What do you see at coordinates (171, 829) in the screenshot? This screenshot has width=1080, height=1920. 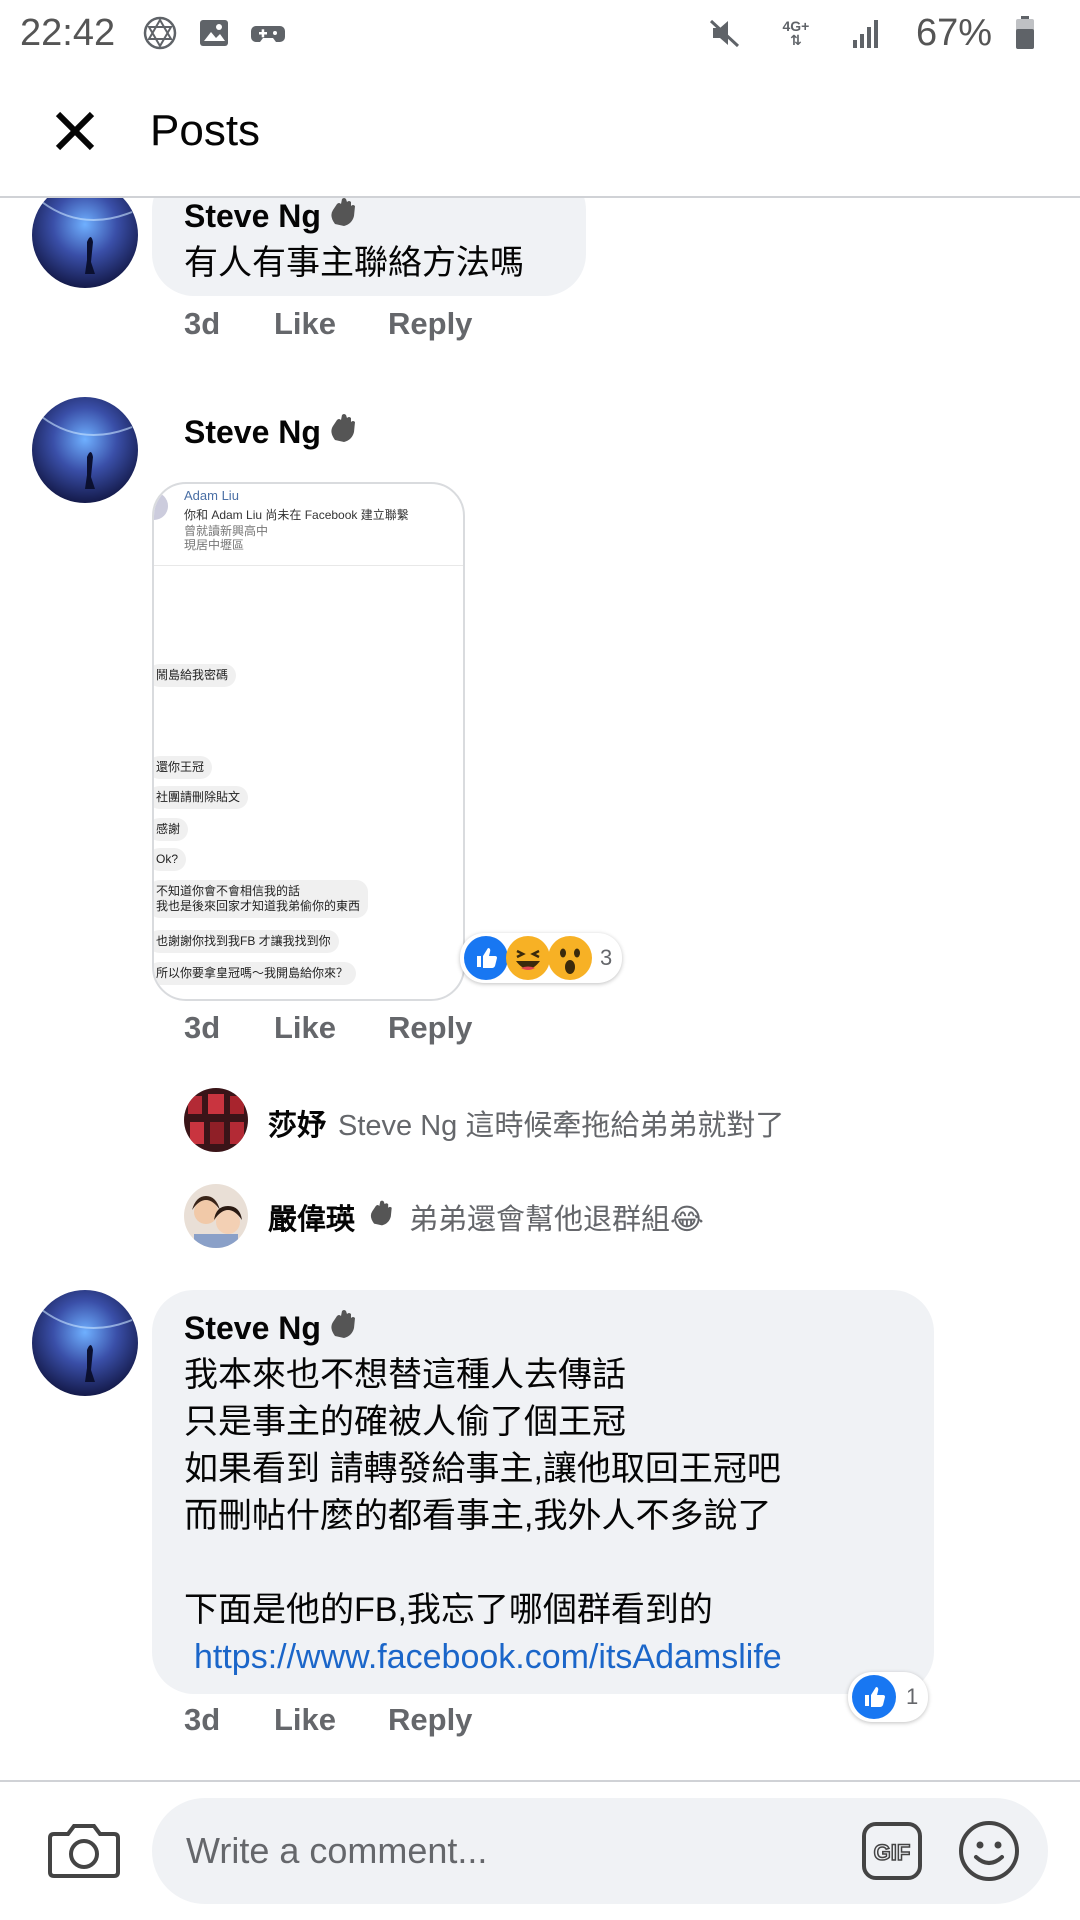 I see `image-message: 感謝` at bounding box center [171, 829].